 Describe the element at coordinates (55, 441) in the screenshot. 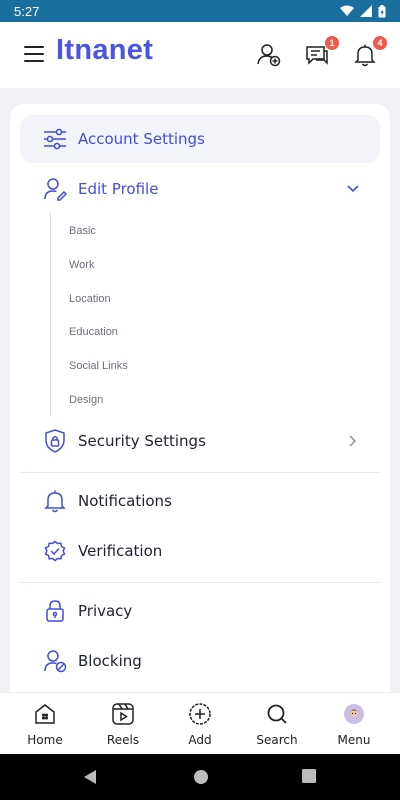

I see `shield-lock-icon` at that location.